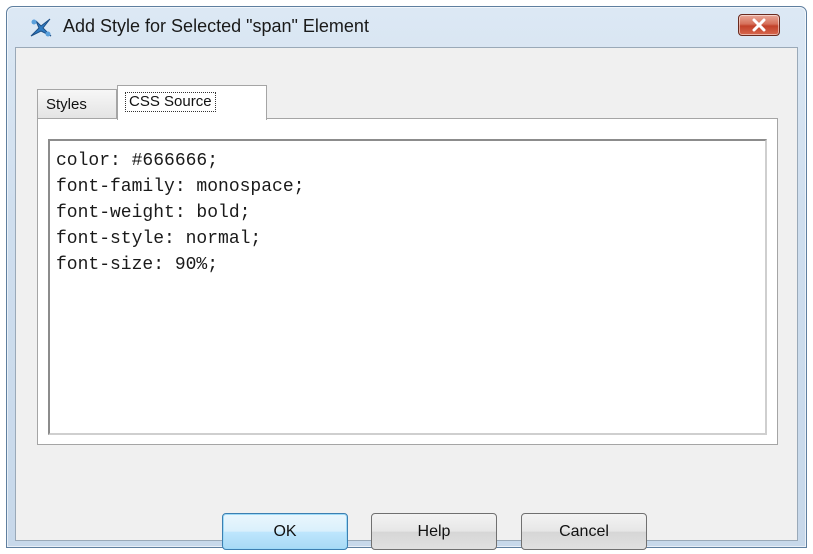  What do you see at coordinates (41, 28) in the screenshot?
I see `app-icon` at bounding box center [41, 28].